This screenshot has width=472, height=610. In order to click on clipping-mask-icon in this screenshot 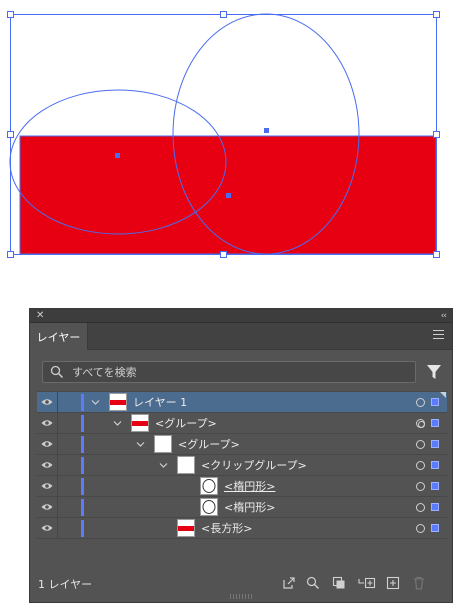, I will do `click(339, 583)`.